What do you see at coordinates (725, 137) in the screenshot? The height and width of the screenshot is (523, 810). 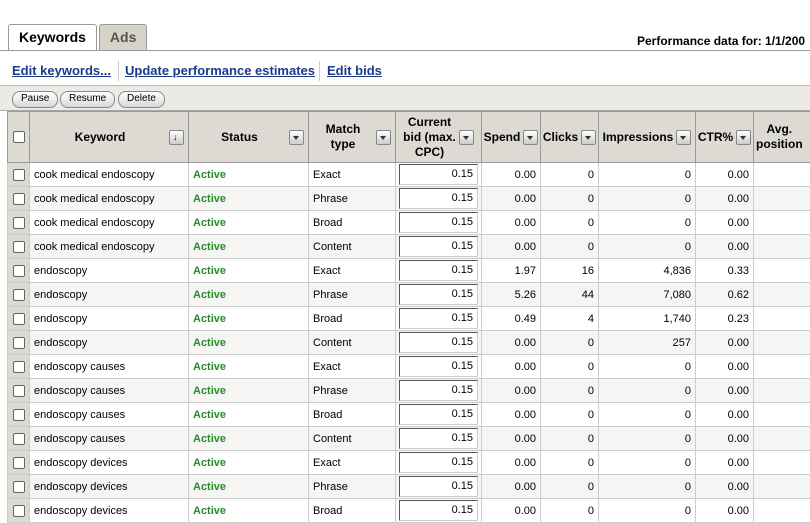 I see `ctr-header: CTR%` at bounding box center [725, 137].